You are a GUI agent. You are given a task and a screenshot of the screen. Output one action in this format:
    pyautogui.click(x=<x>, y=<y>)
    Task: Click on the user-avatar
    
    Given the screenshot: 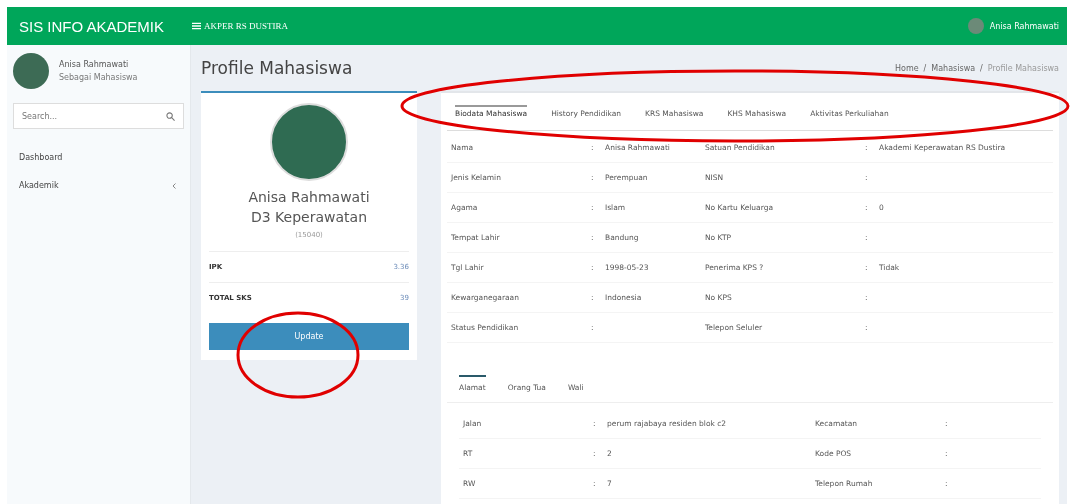 What is the action you would take?
    pyautogui.click(x=31, y=71)
    